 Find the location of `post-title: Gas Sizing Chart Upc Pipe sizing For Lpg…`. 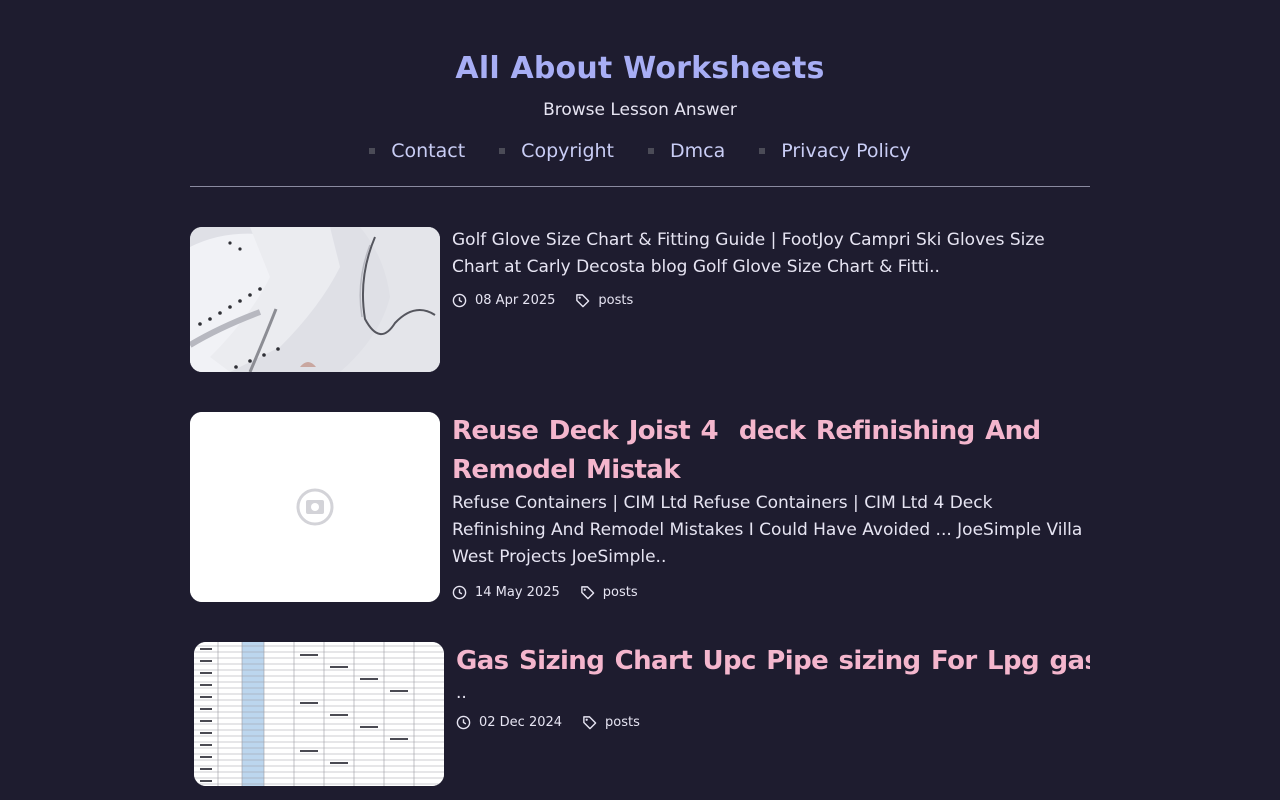

post-title: Gas Sizing Chart Upc Pipe sizing For Lpg… is located at coordinates (773, 661).